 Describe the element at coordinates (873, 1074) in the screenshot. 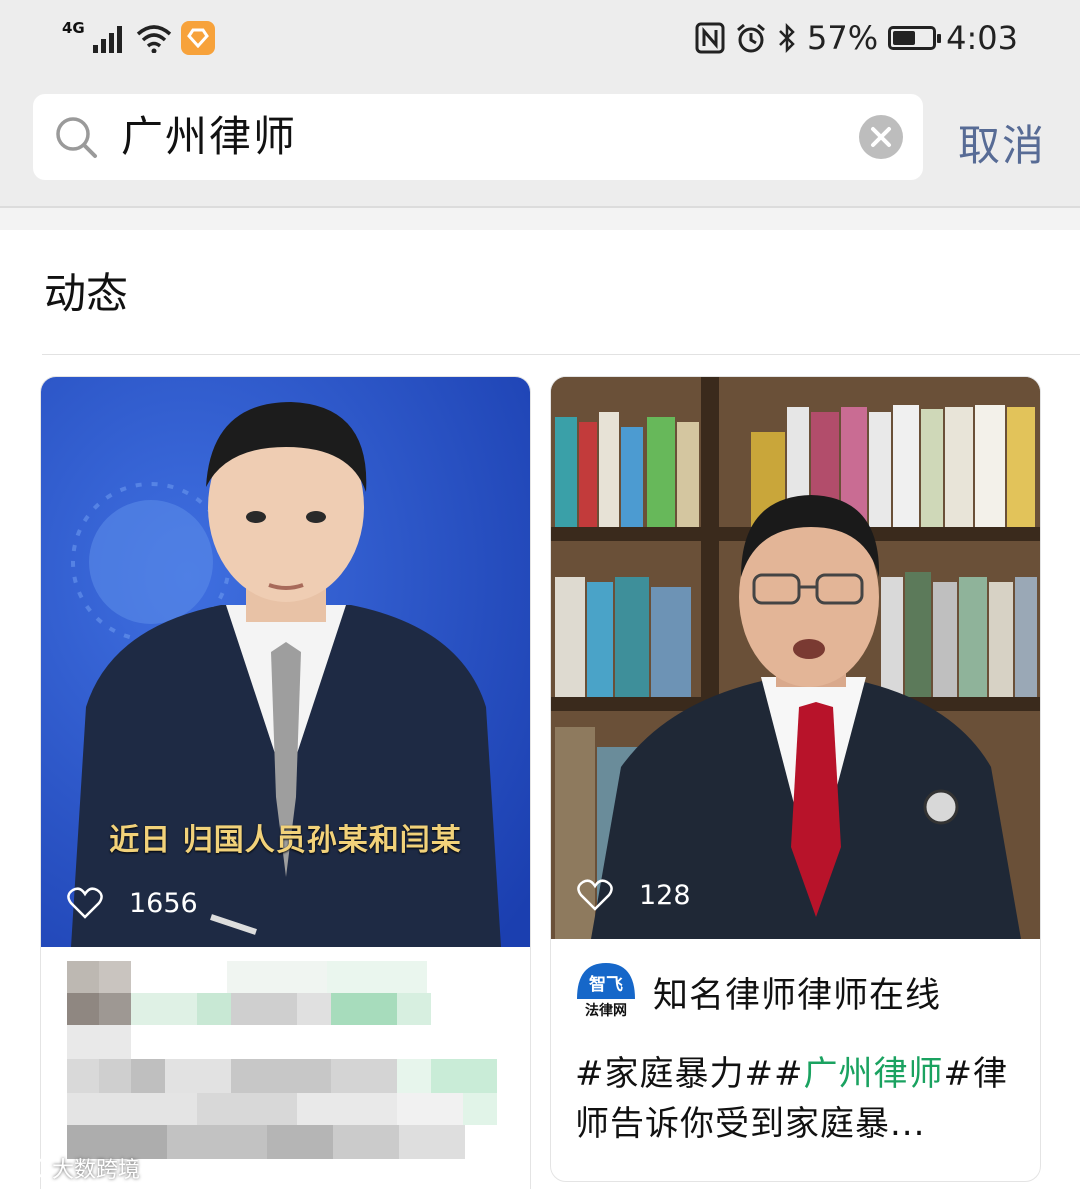

I see `search-keyword-highlight: 广州律师` at that location.